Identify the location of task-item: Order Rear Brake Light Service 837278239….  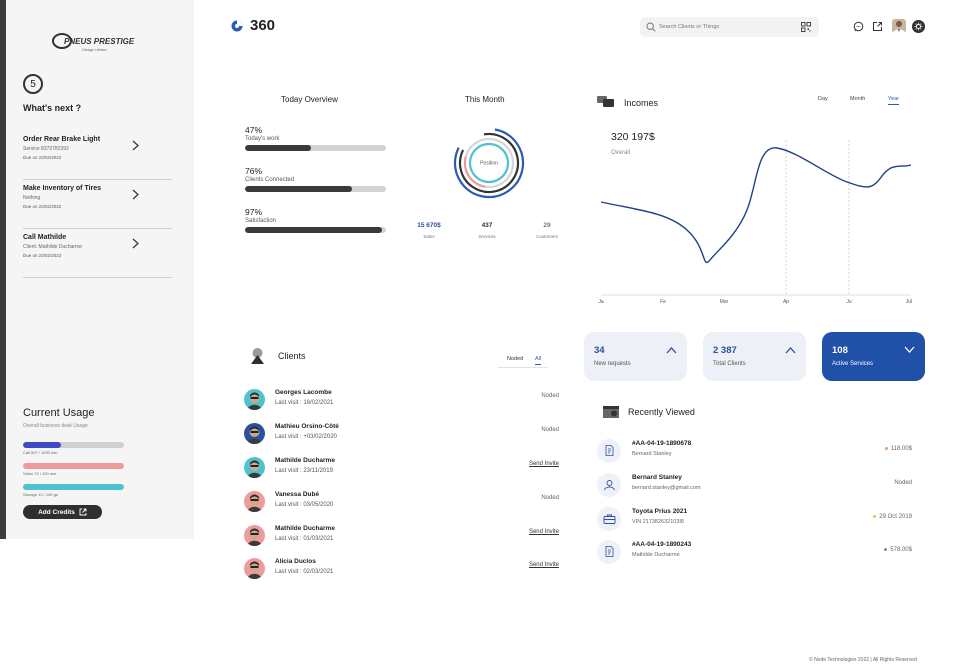
(97, 158).